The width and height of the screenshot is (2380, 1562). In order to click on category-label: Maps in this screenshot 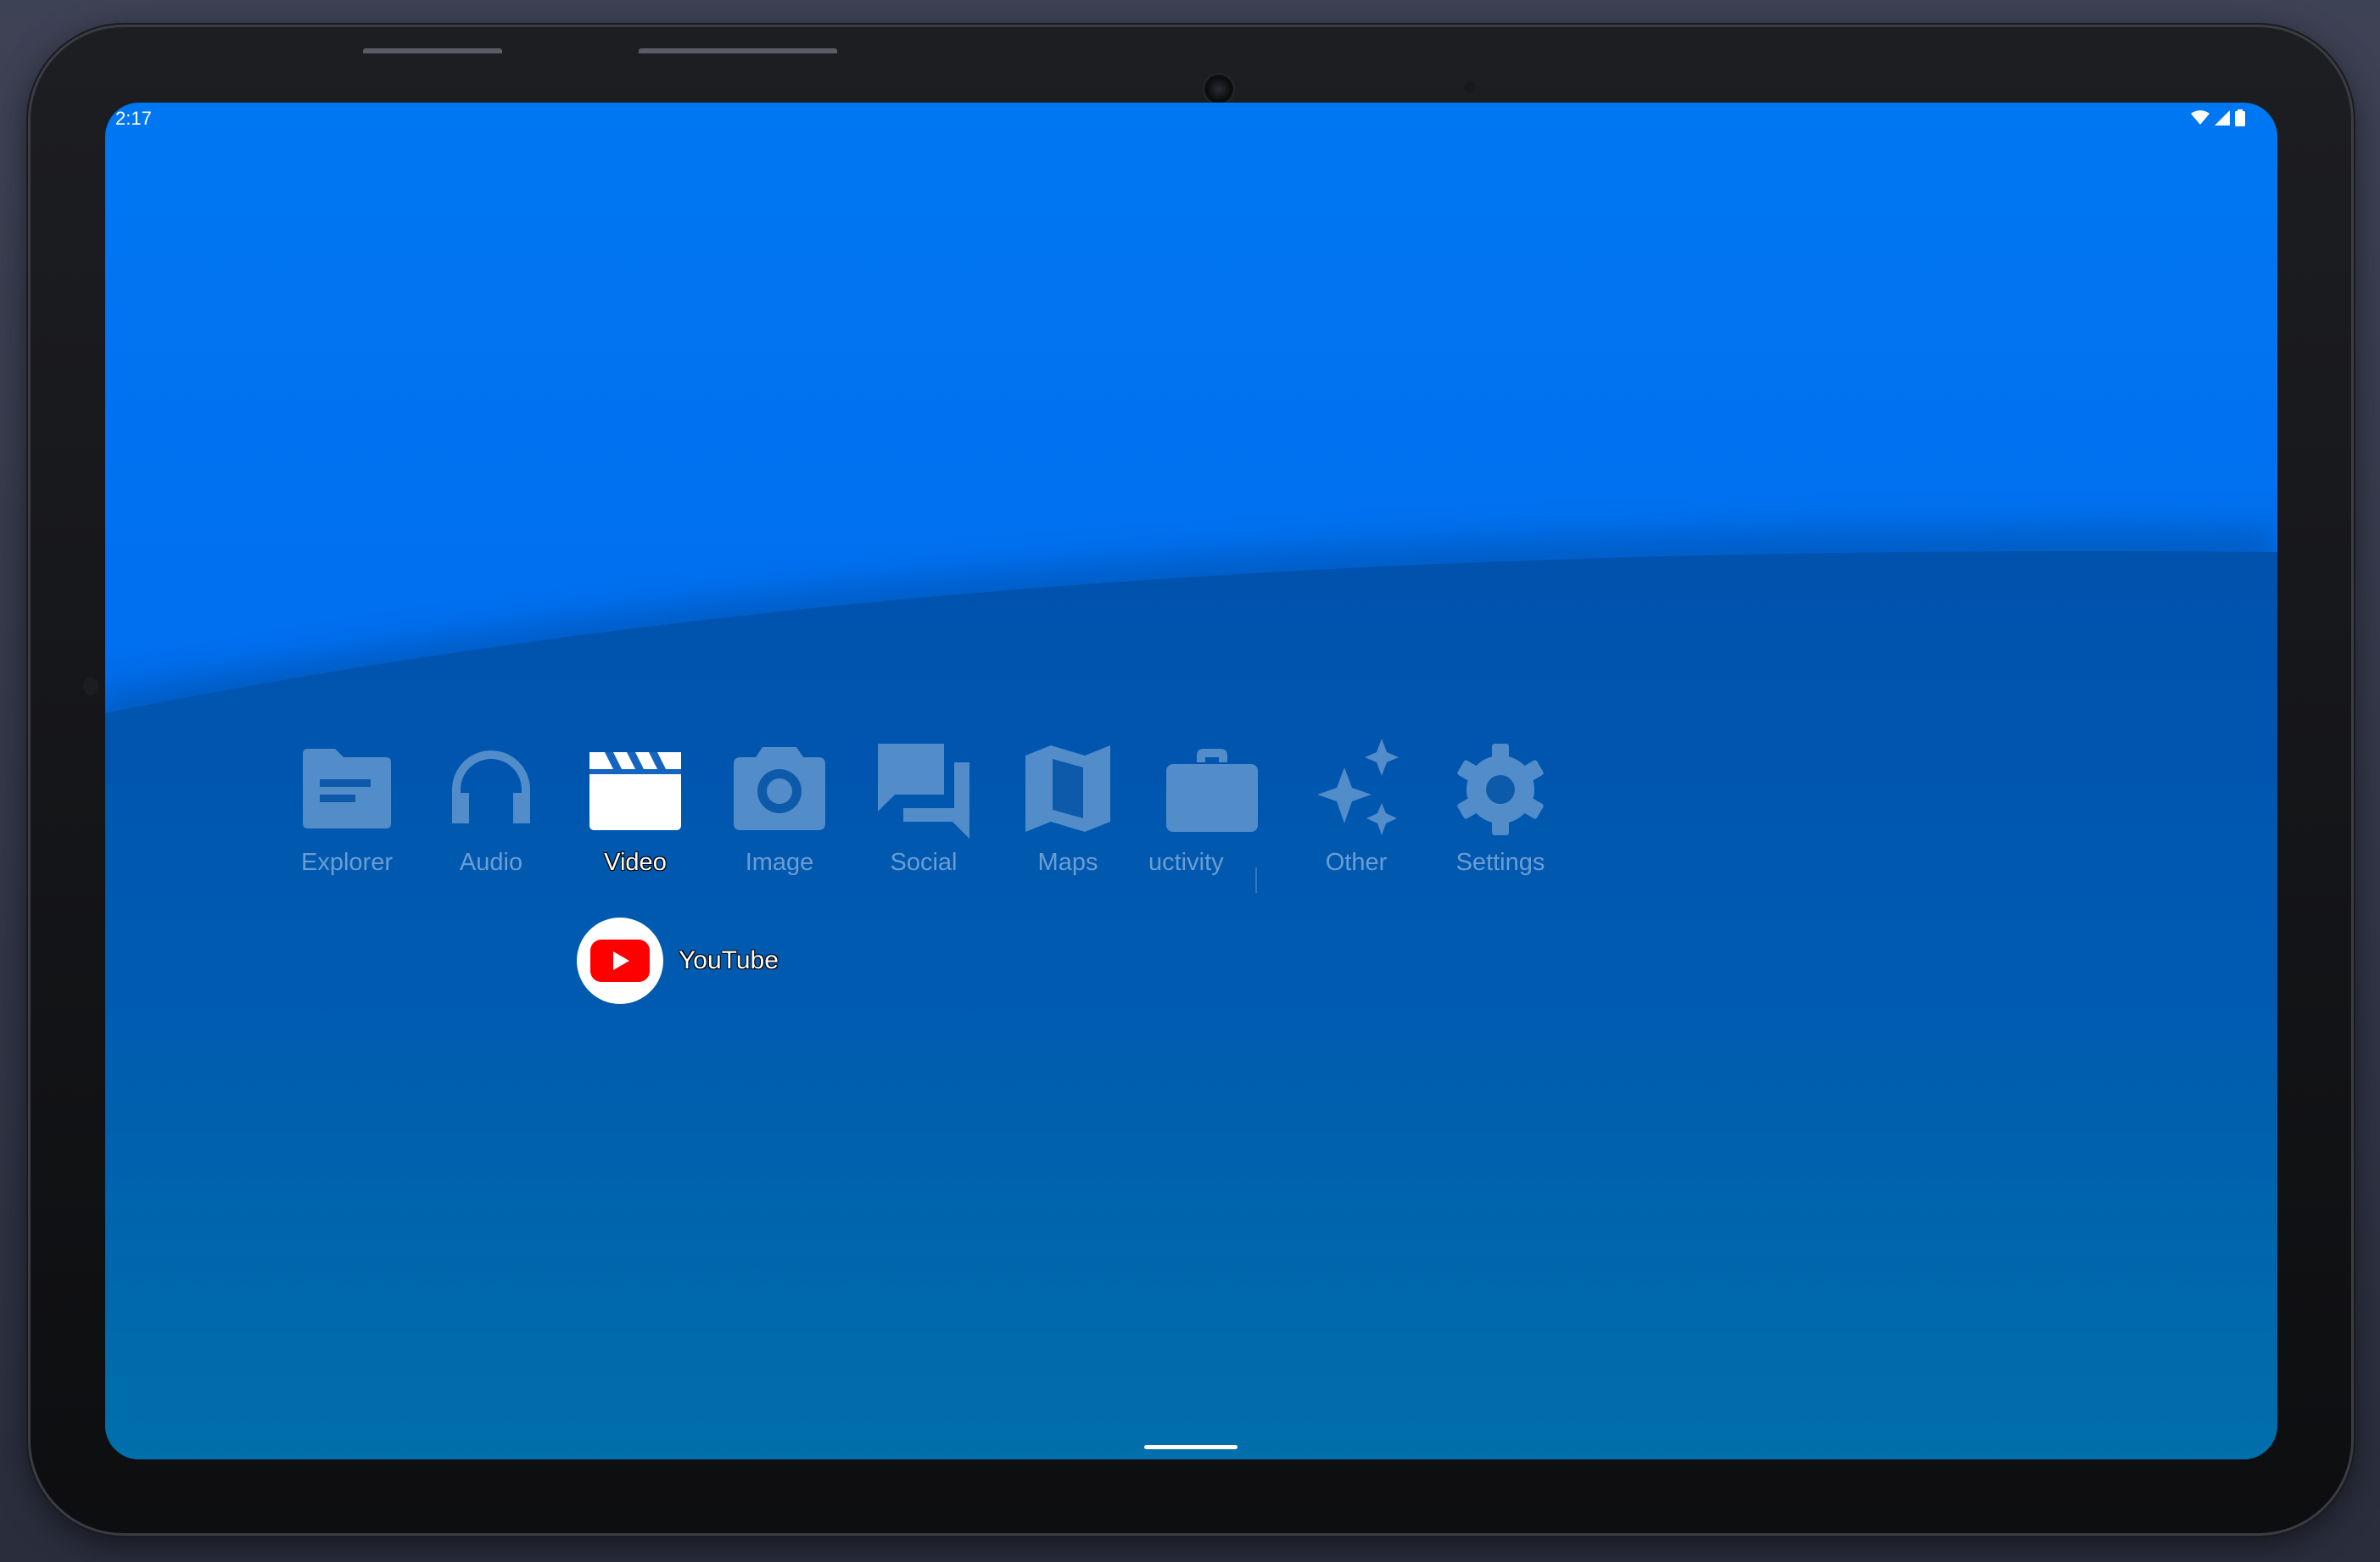, I will do `click(1067, 862)`.